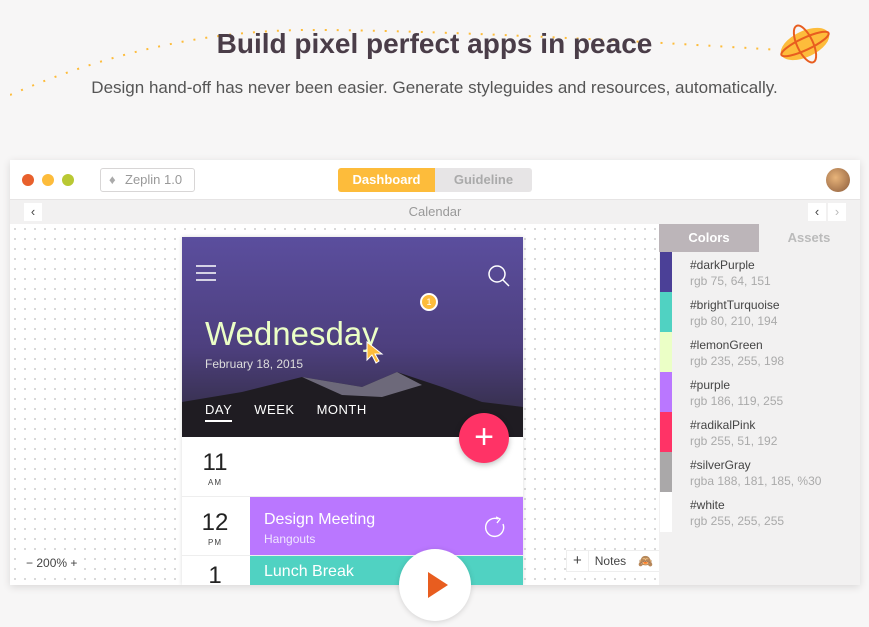 This screenshot has width=869, height=627. Describe the element at coordinates (809, 238) in the screenshot. I see `tab-assets: Assets` at that location.